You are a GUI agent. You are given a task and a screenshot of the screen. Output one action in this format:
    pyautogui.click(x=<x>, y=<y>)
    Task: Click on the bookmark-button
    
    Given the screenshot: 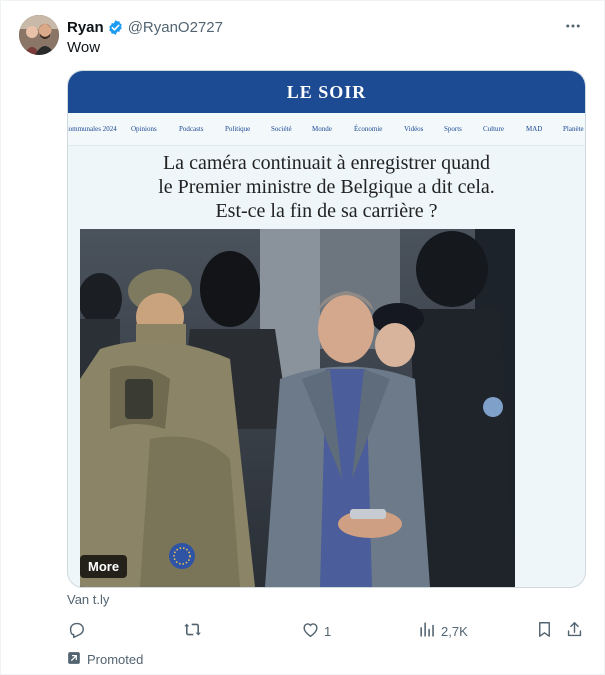 What is the action you would take?
    pyautogui.click(x=544, y=631)
    